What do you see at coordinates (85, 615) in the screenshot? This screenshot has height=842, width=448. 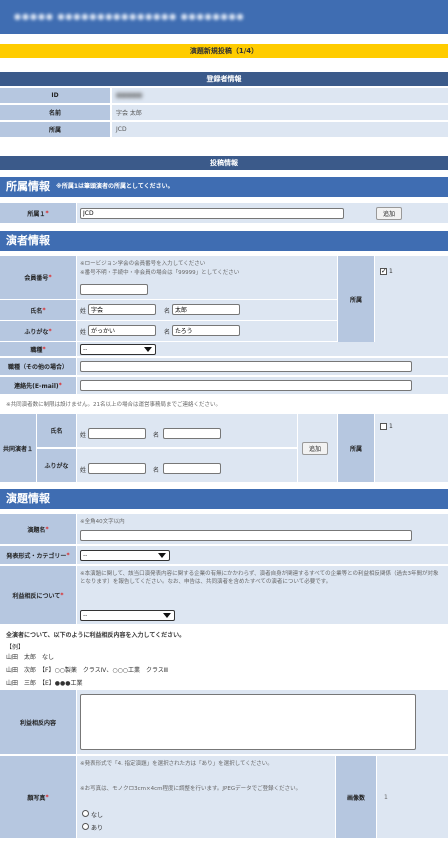 I see `coi-select-value: --` at bounding box center [85, 615].